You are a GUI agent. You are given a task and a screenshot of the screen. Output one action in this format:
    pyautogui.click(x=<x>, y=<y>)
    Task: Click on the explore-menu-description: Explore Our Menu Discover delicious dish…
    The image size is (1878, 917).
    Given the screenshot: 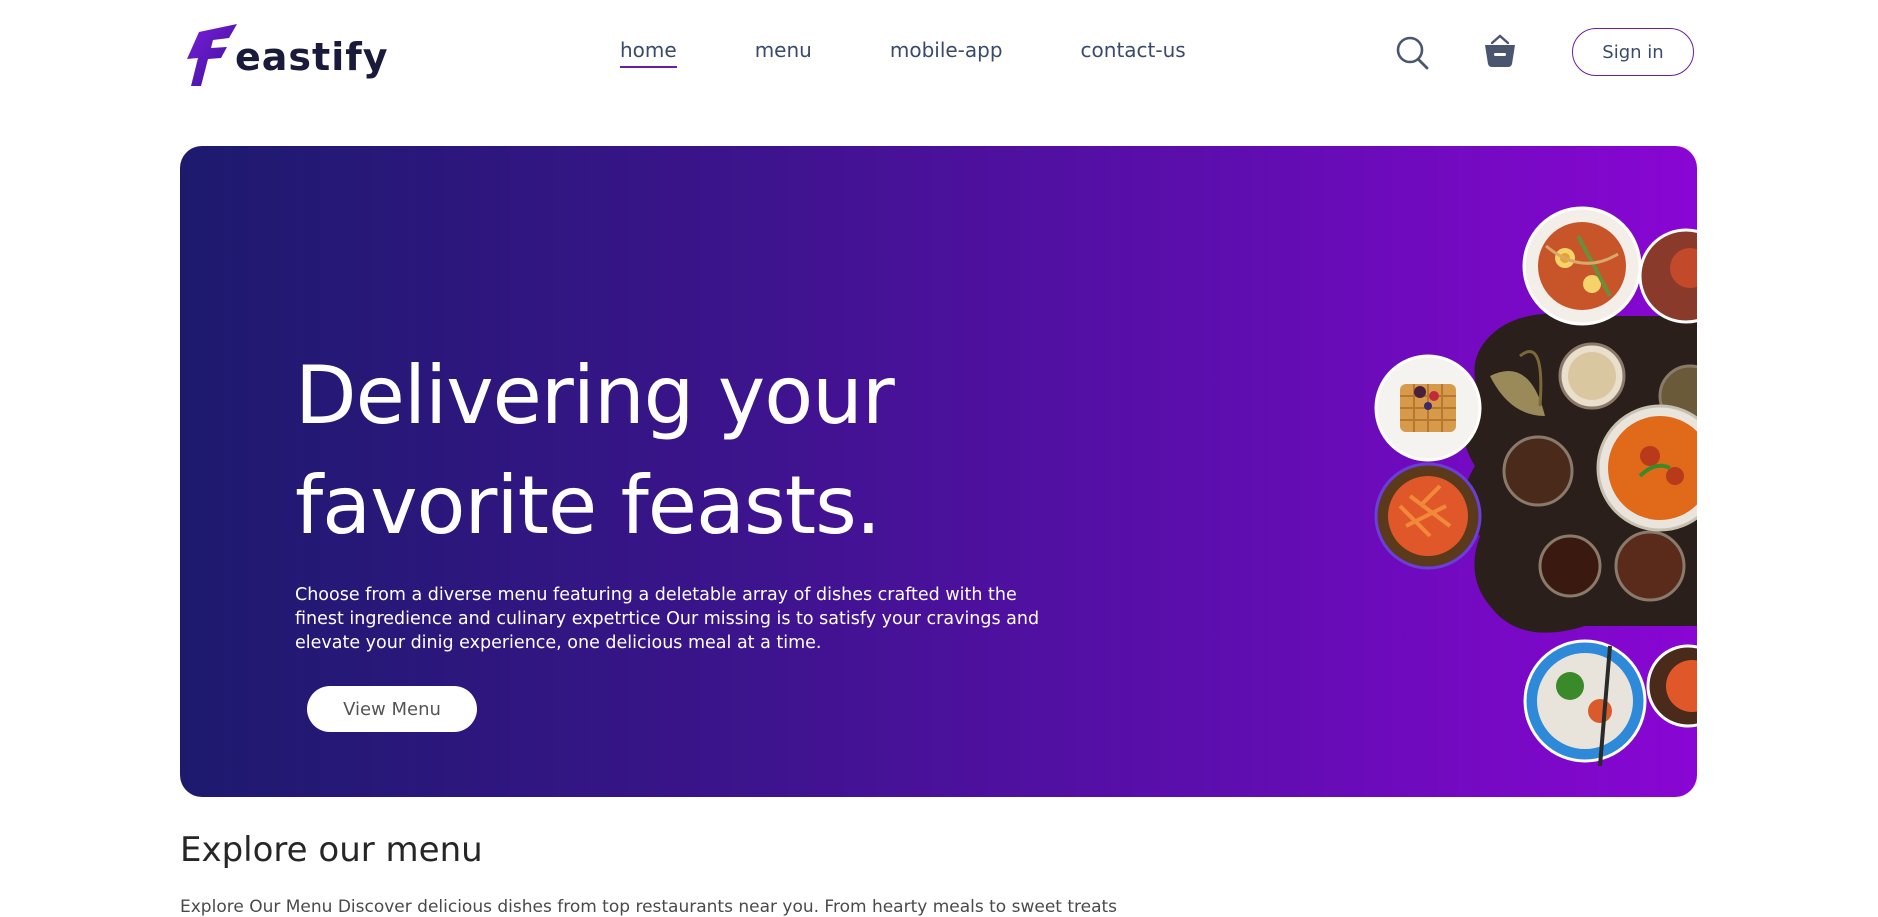 What is the action you would take?
    pyautogui.click(x=649, y=907)
    